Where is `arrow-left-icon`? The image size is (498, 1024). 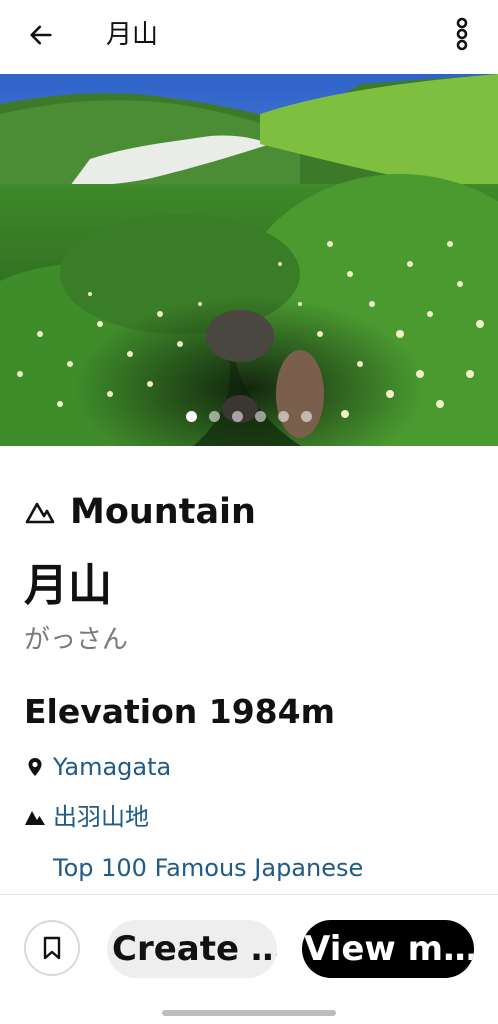 arrow-left-icon is located at coordinates (41, 35).